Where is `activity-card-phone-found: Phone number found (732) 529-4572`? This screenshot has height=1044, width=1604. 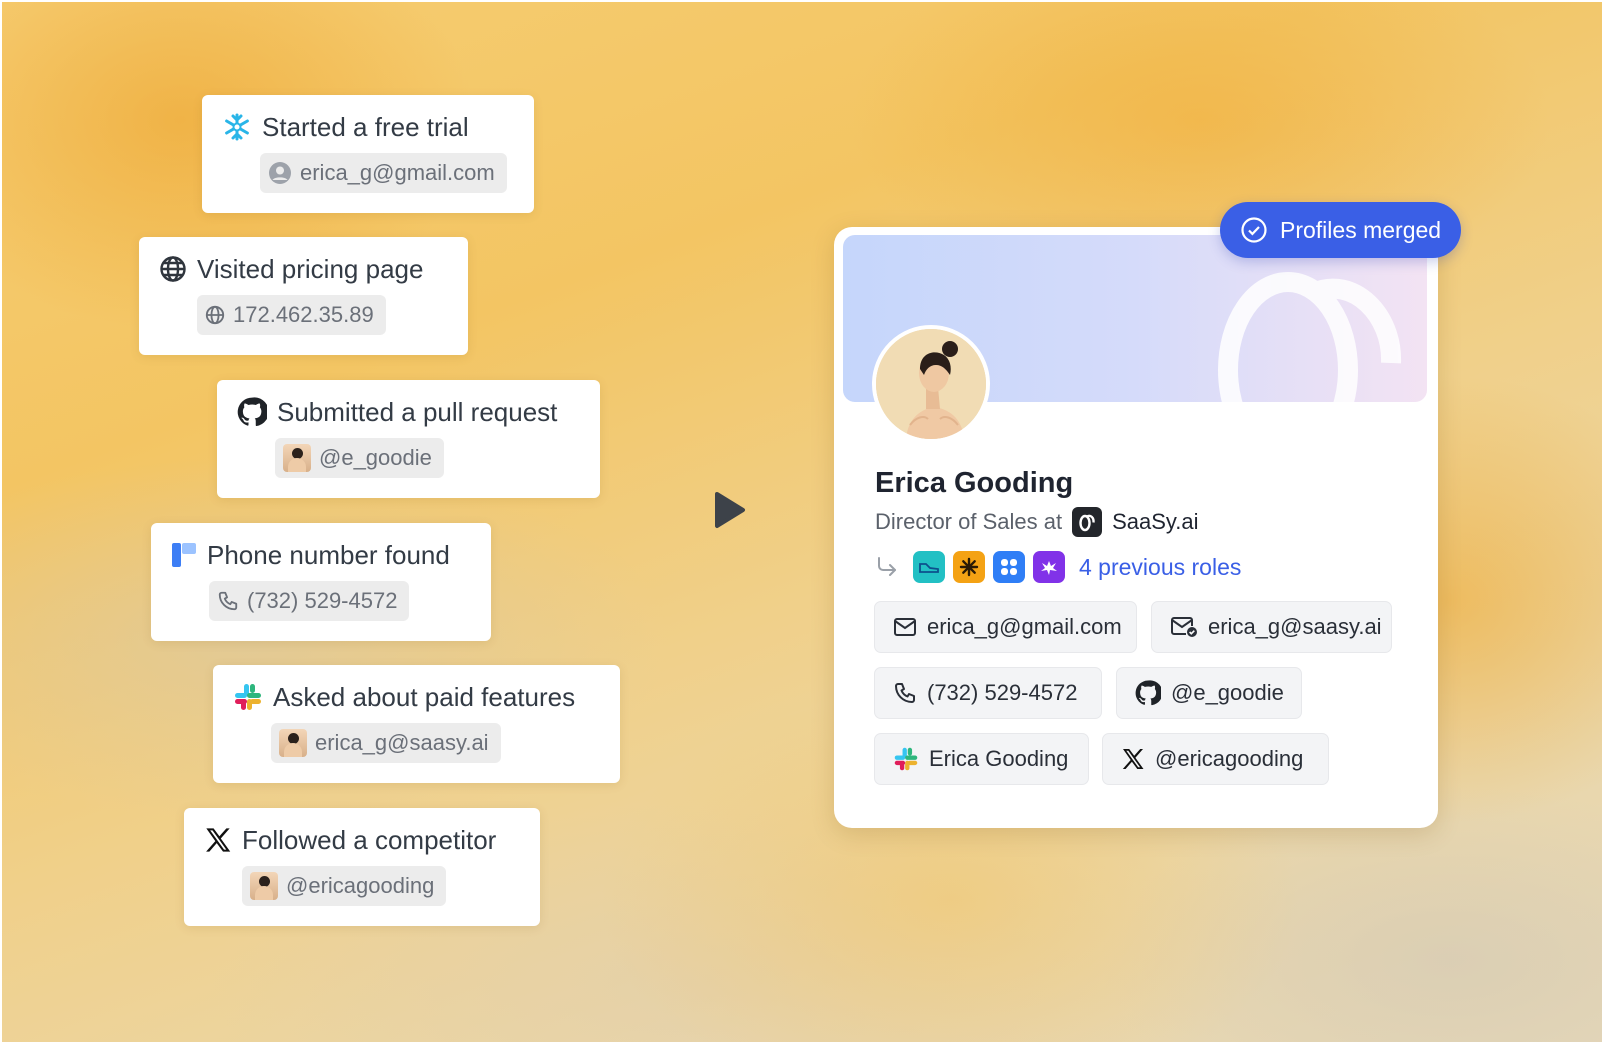 activity-card-phone-found: Phone number found (732) 529-4572 is located at coordinates (321, 582).